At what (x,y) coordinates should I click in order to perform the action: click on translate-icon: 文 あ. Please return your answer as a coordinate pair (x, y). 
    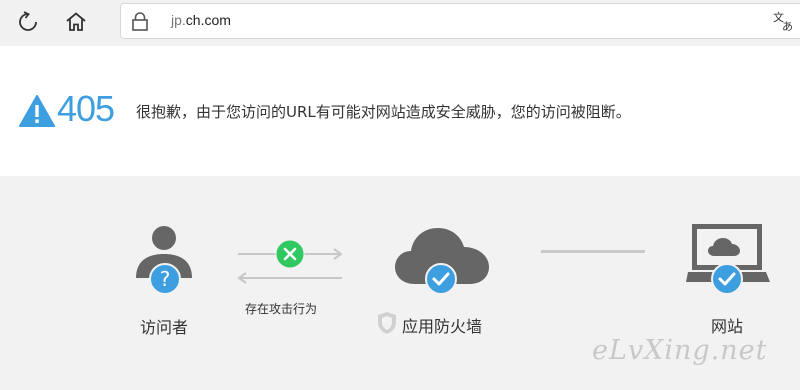
    Looking at the image, I should click on (783, 21).